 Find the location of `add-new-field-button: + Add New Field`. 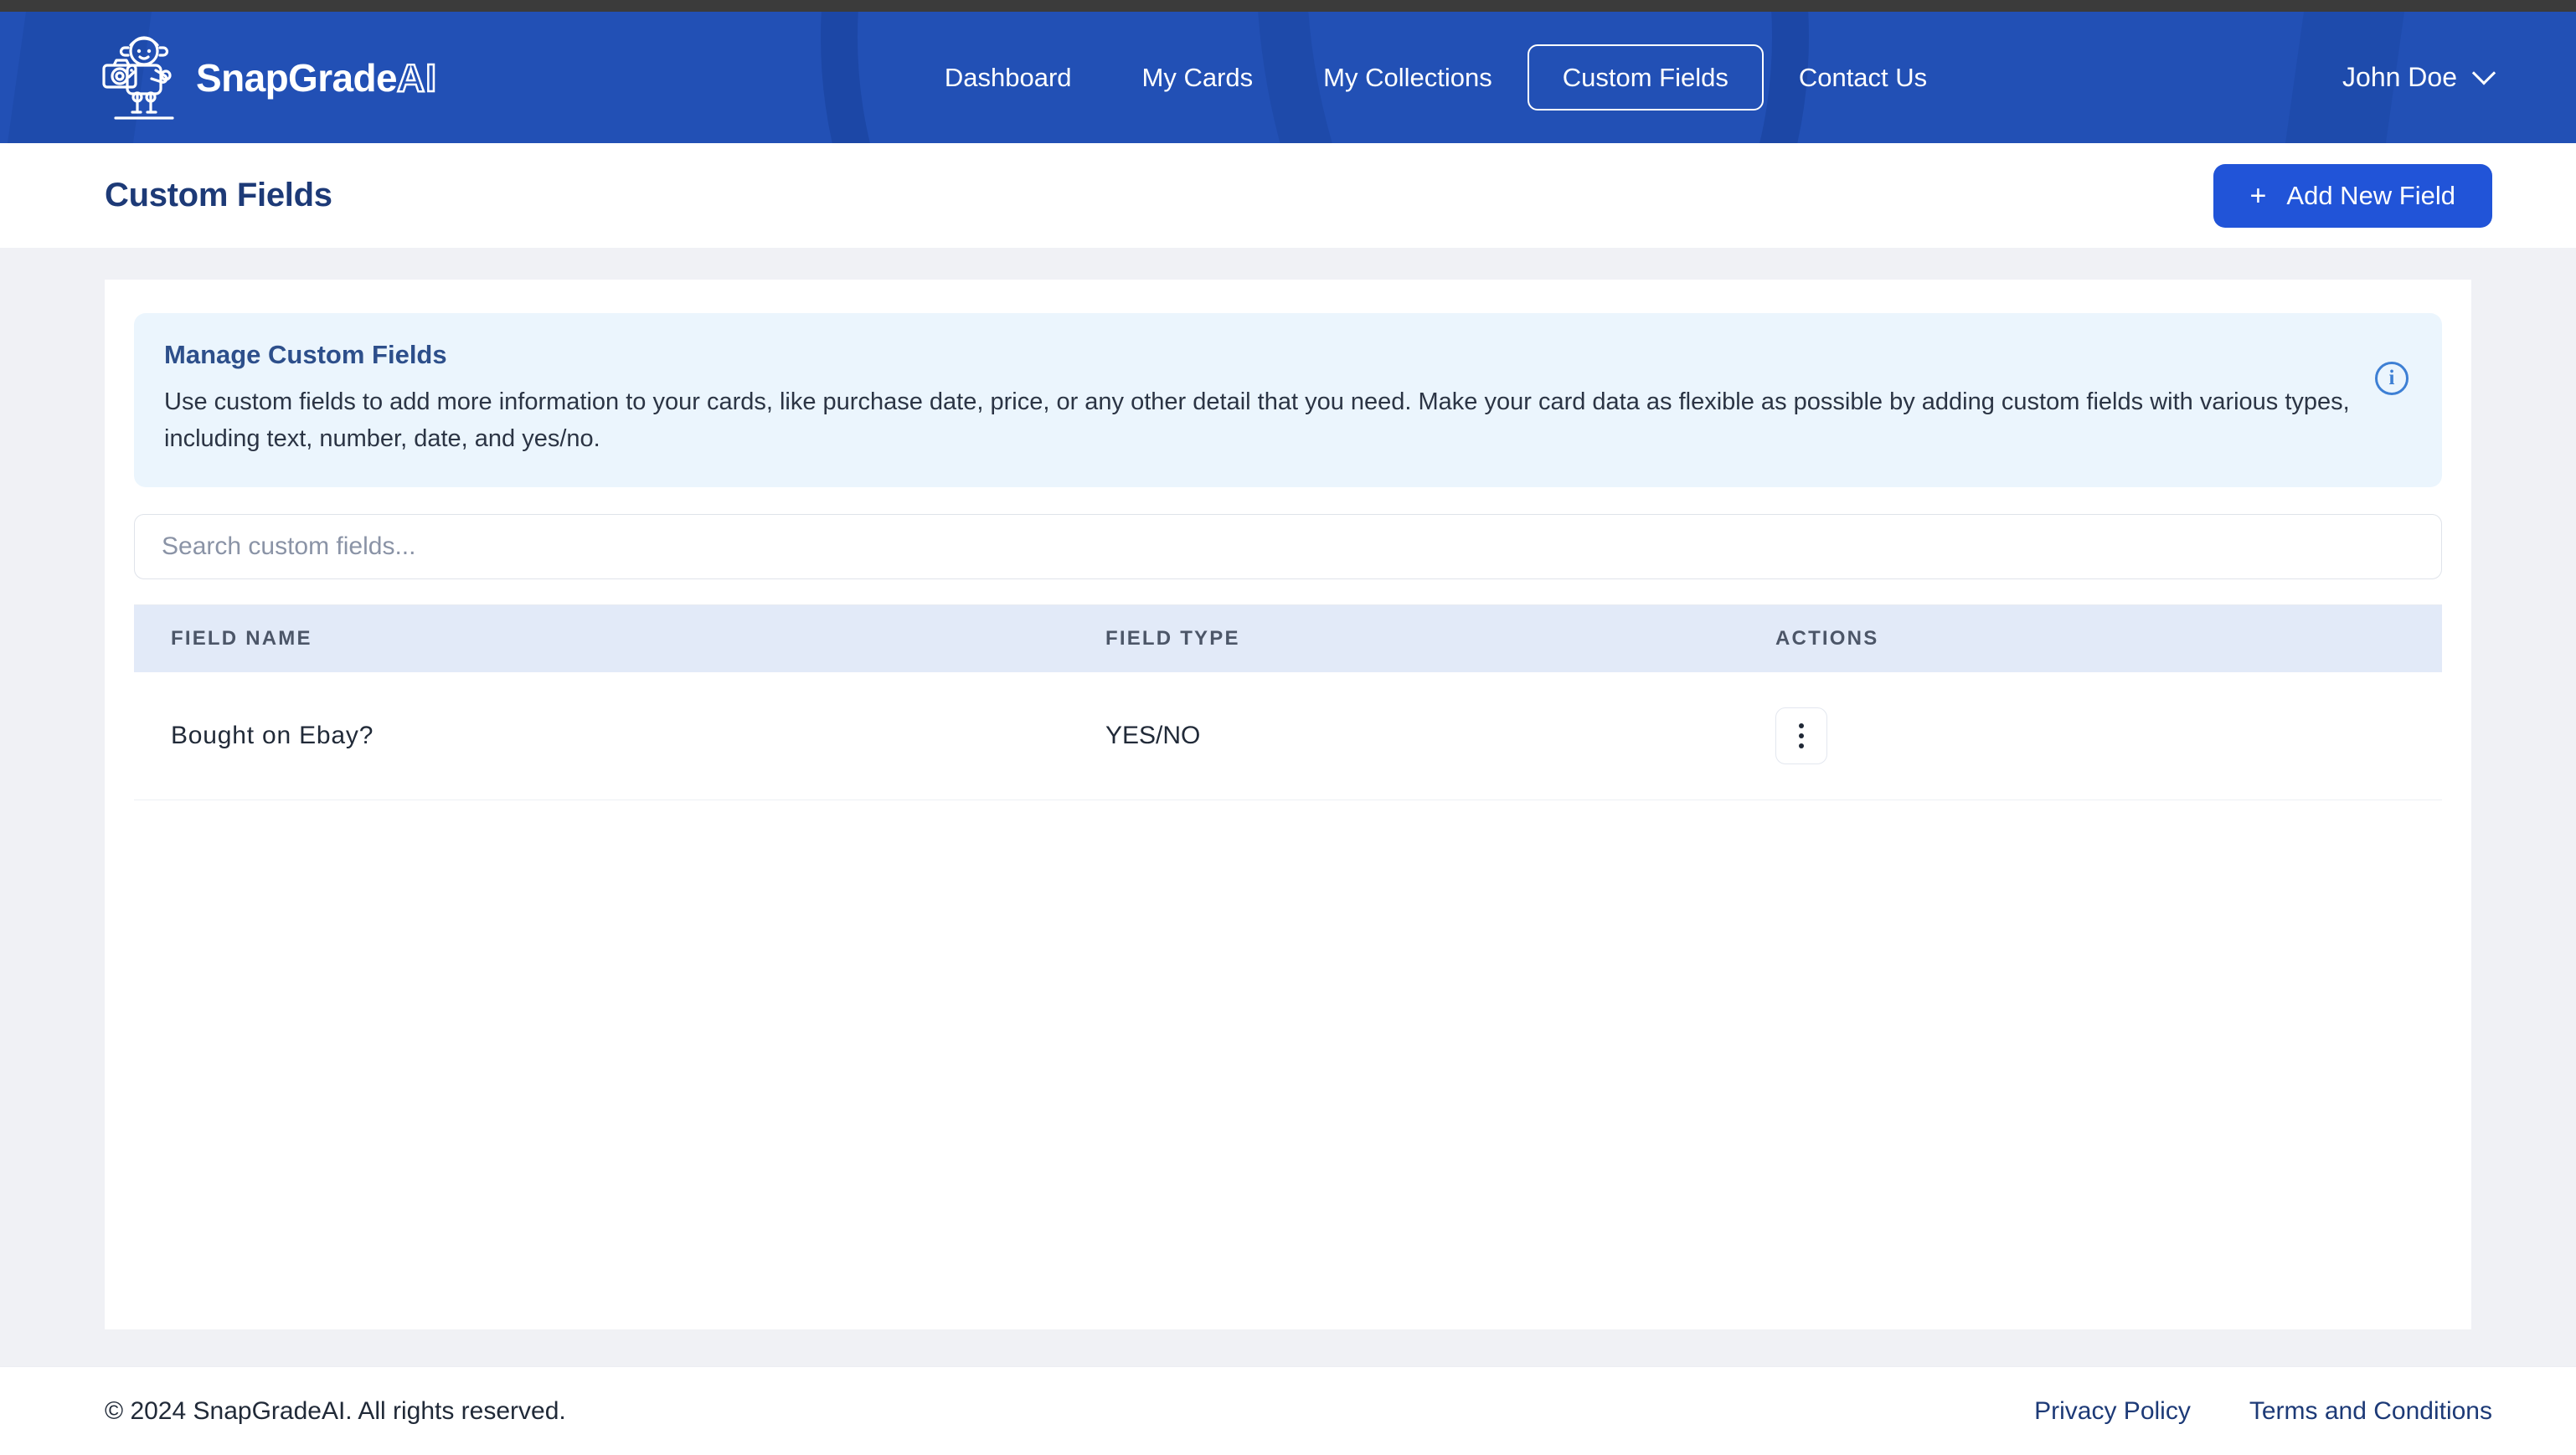

add-new-field-button: + Add New Field is located at coordinates (2352, 195).